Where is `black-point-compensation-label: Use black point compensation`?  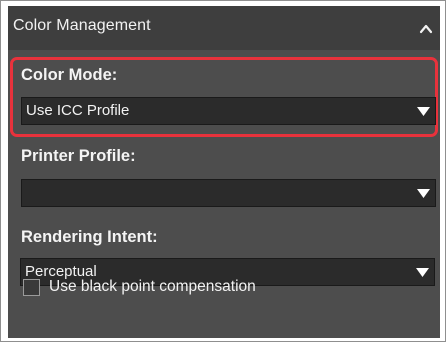
black-point-compensation-label: Use black point compensation is located at coordinates (152, 286).